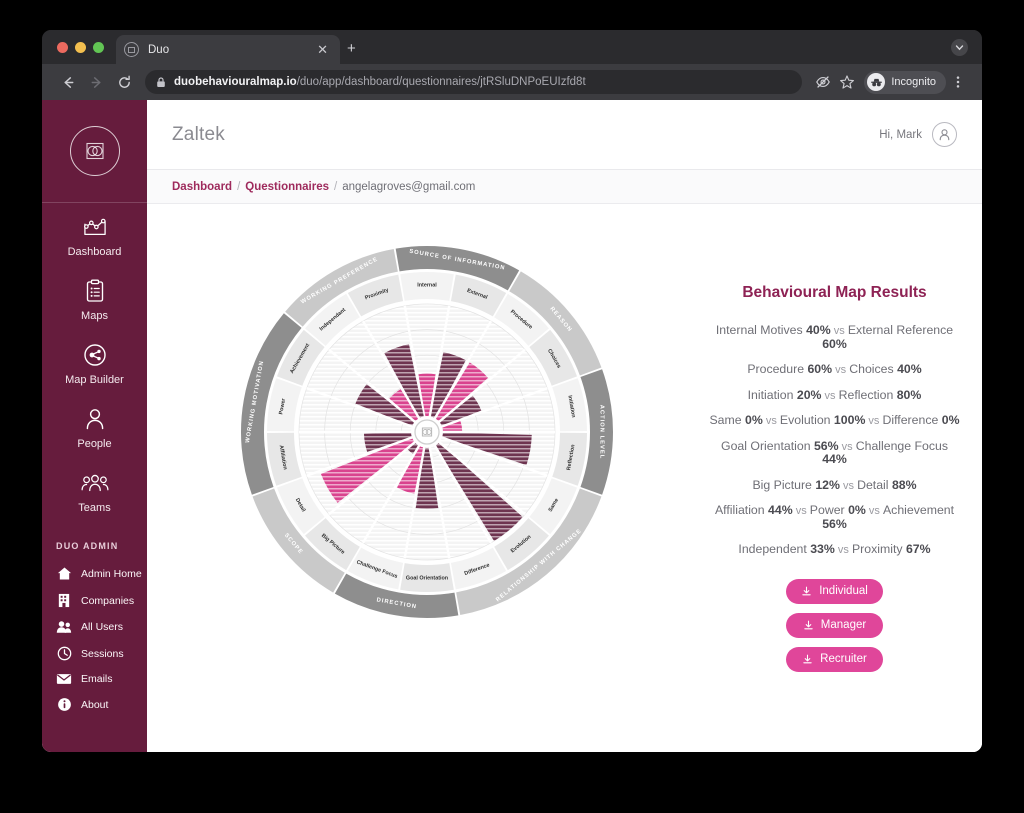 This screenshot has height=813, width=1024. Describe the element at coordinates (124, 82) in the screenshot. I see `reload-icon` at that location.